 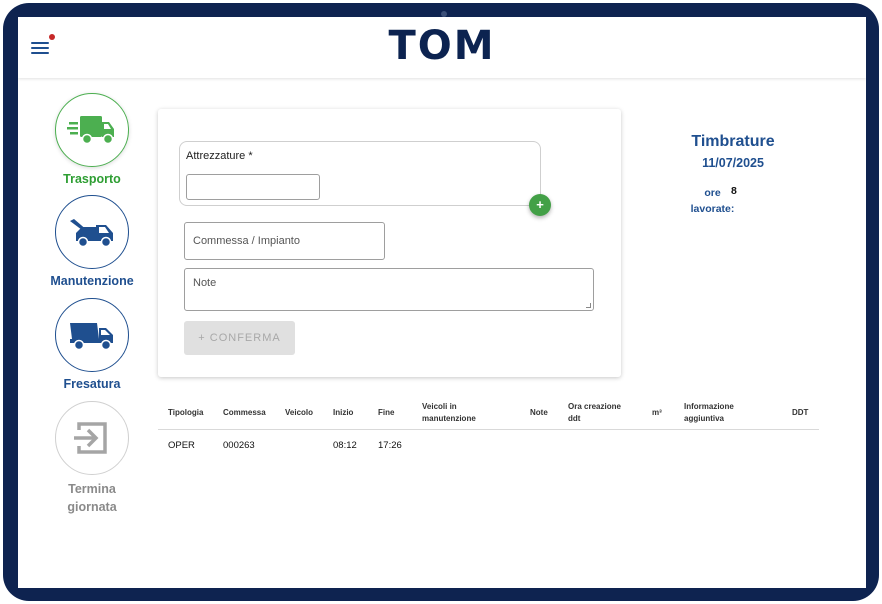 I want to click on tow-truck-icon, so click(x=91, y=233).